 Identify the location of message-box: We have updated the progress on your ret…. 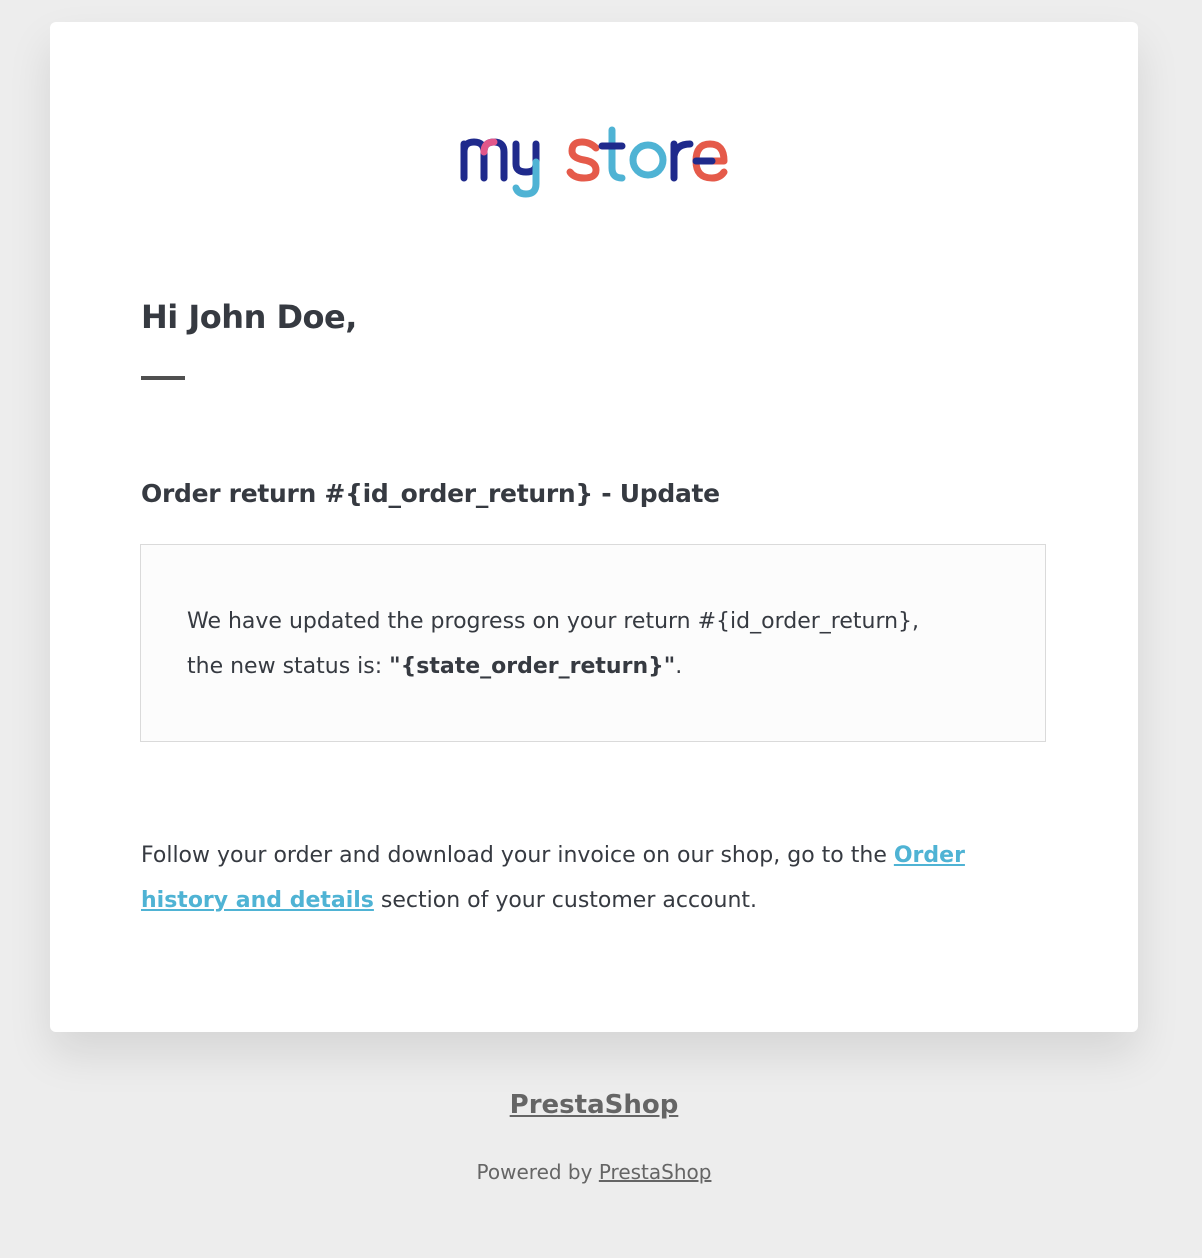
(593, 643).